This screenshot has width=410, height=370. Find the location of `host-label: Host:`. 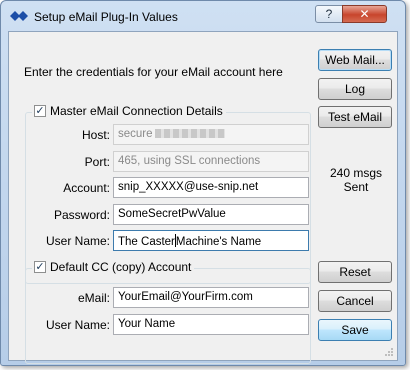

host-label: Host: is located at coordinates (95, 135).